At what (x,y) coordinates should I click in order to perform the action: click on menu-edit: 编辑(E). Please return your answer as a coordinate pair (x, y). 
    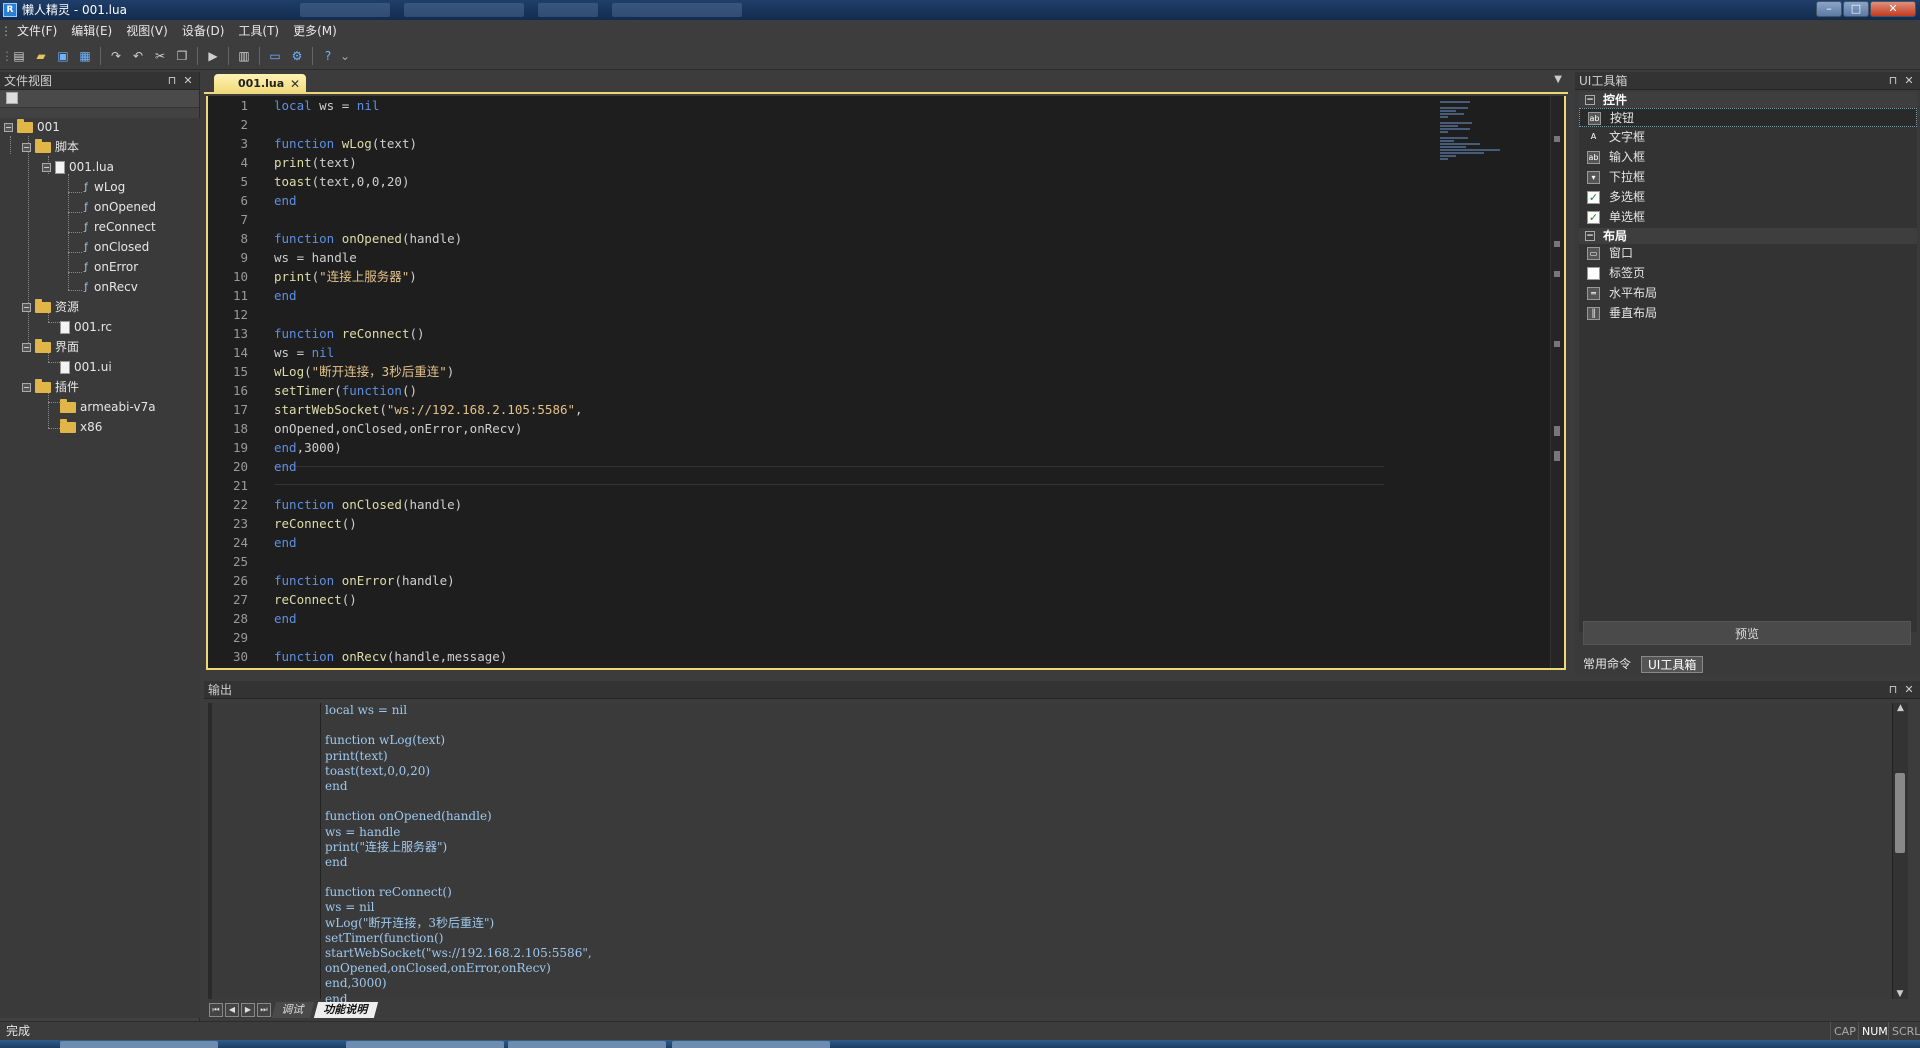
    Looking at the image, I should click on (91, 31).